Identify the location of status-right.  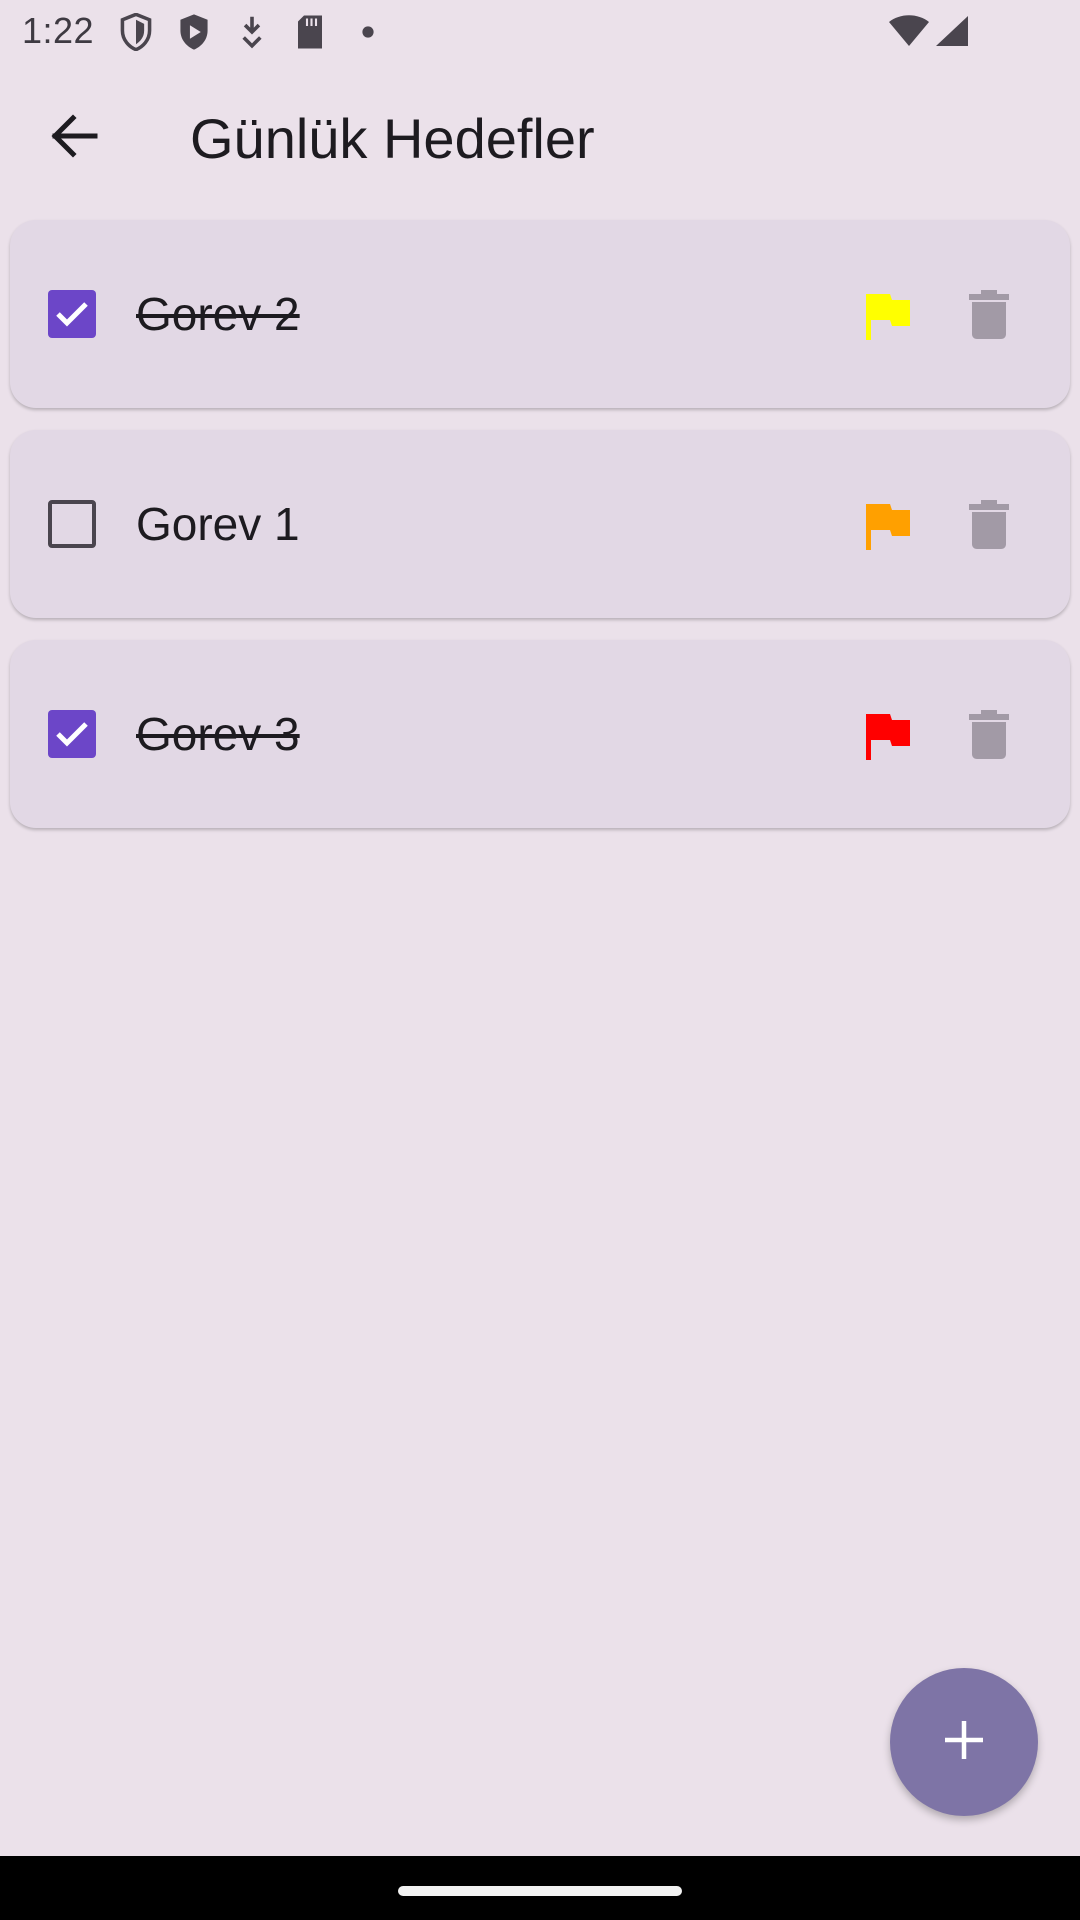
(929, 33).